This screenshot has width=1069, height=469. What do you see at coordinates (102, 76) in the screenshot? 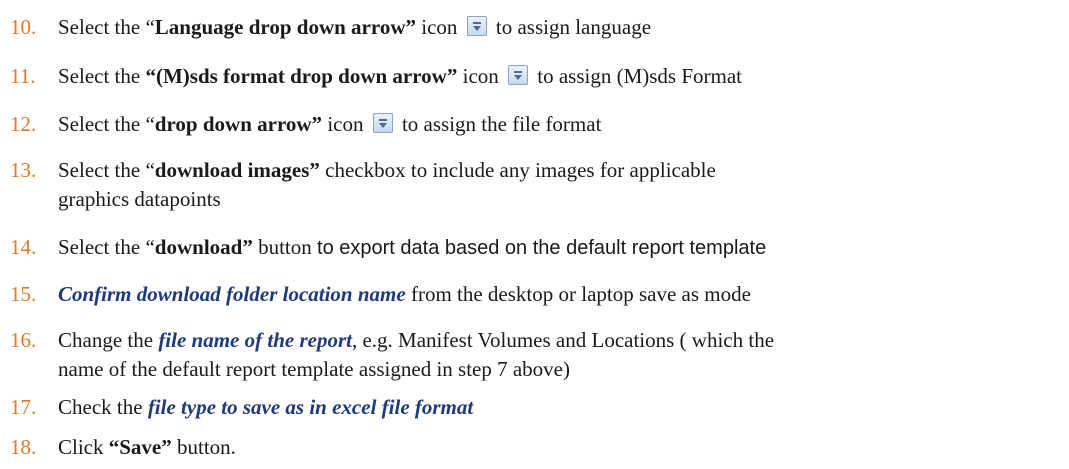
I see `step-text: Select the` at bounding box center [102, 76].